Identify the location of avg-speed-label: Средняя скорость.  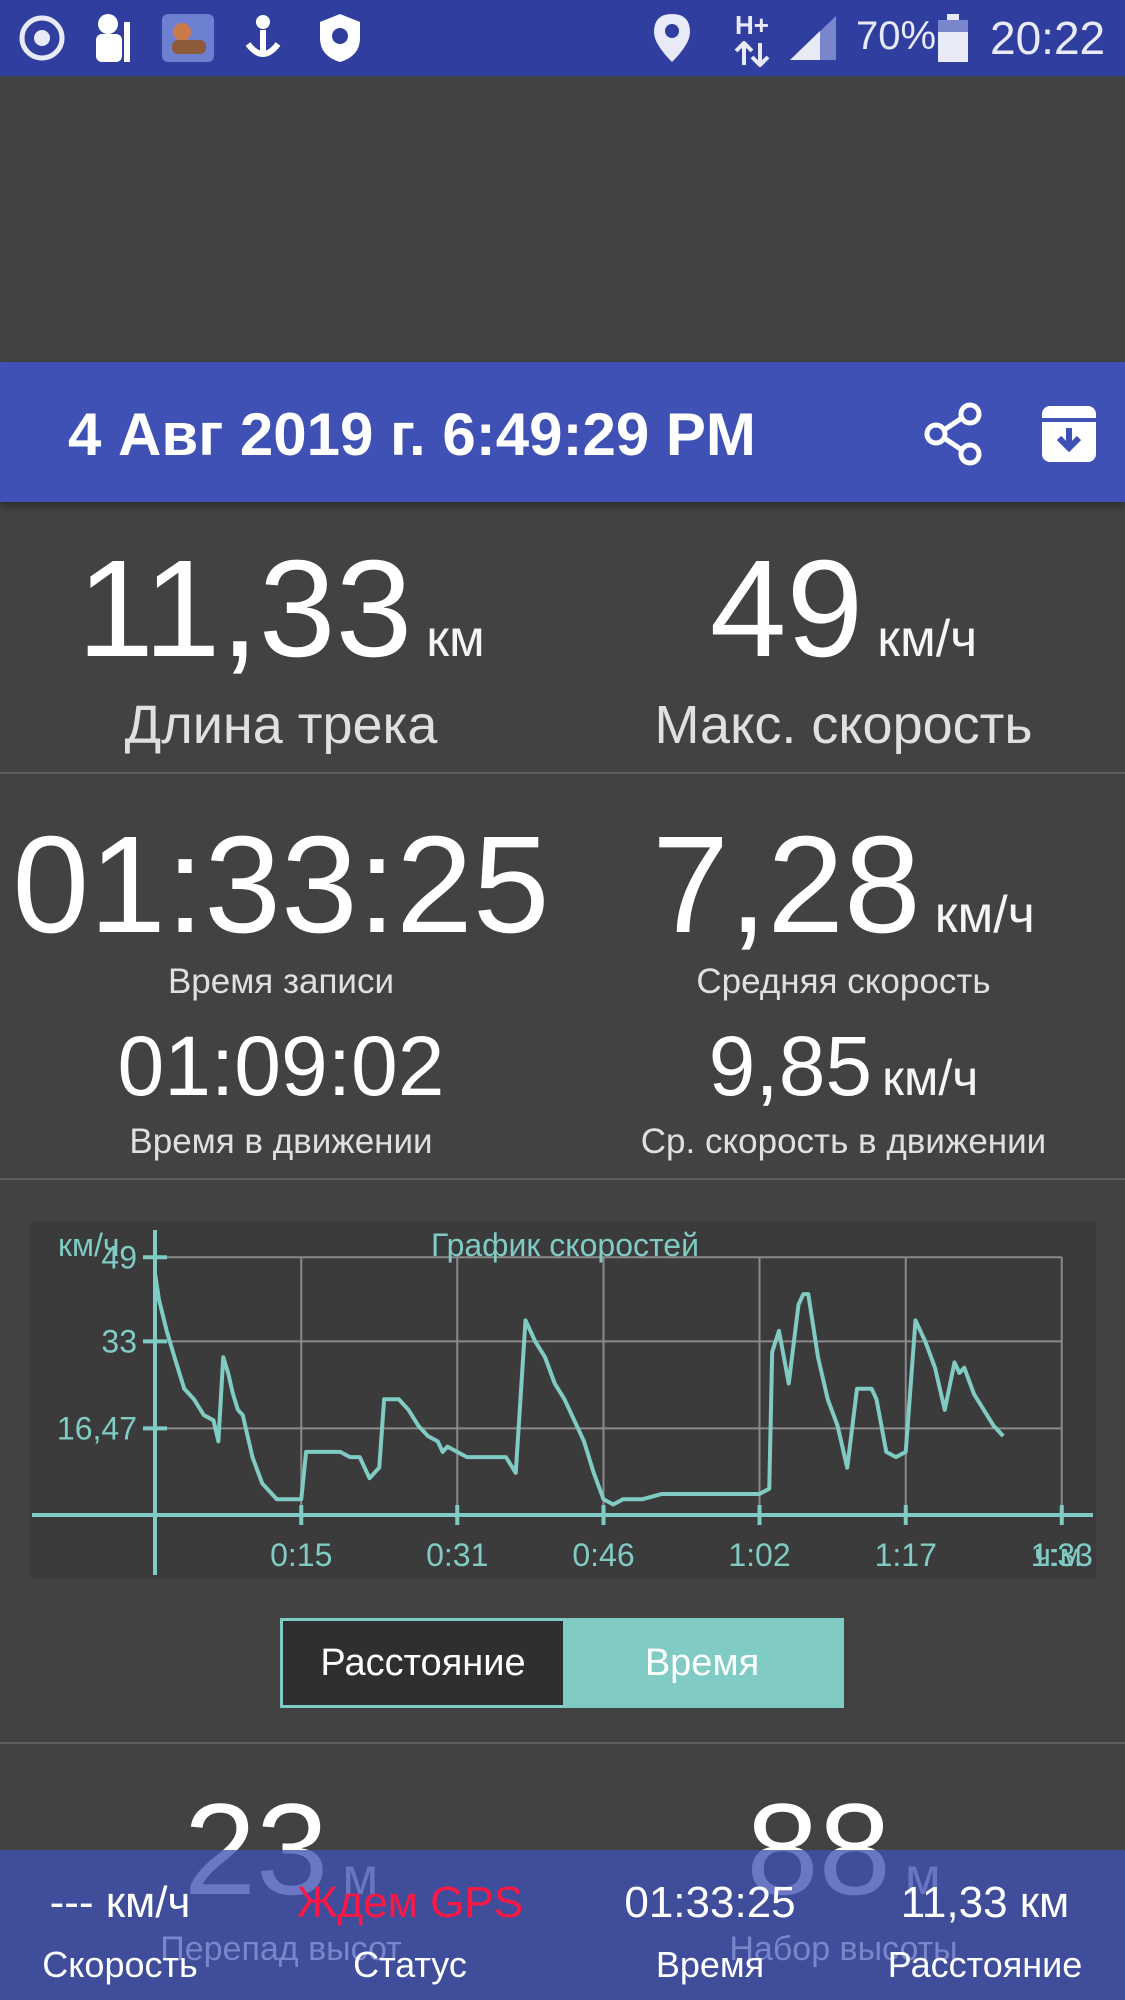
(843, 981).